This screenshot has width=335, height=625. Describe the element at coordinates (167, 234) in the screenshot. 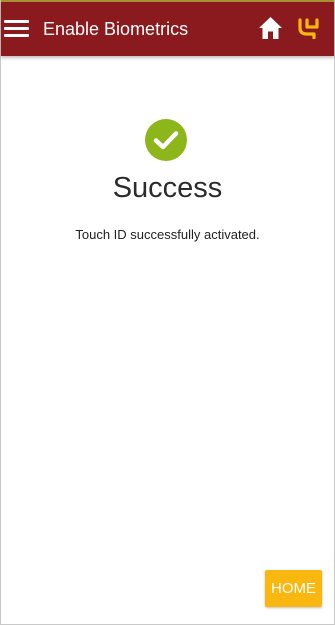

I see `success-message: Touch ID successfully activated.` at that location.